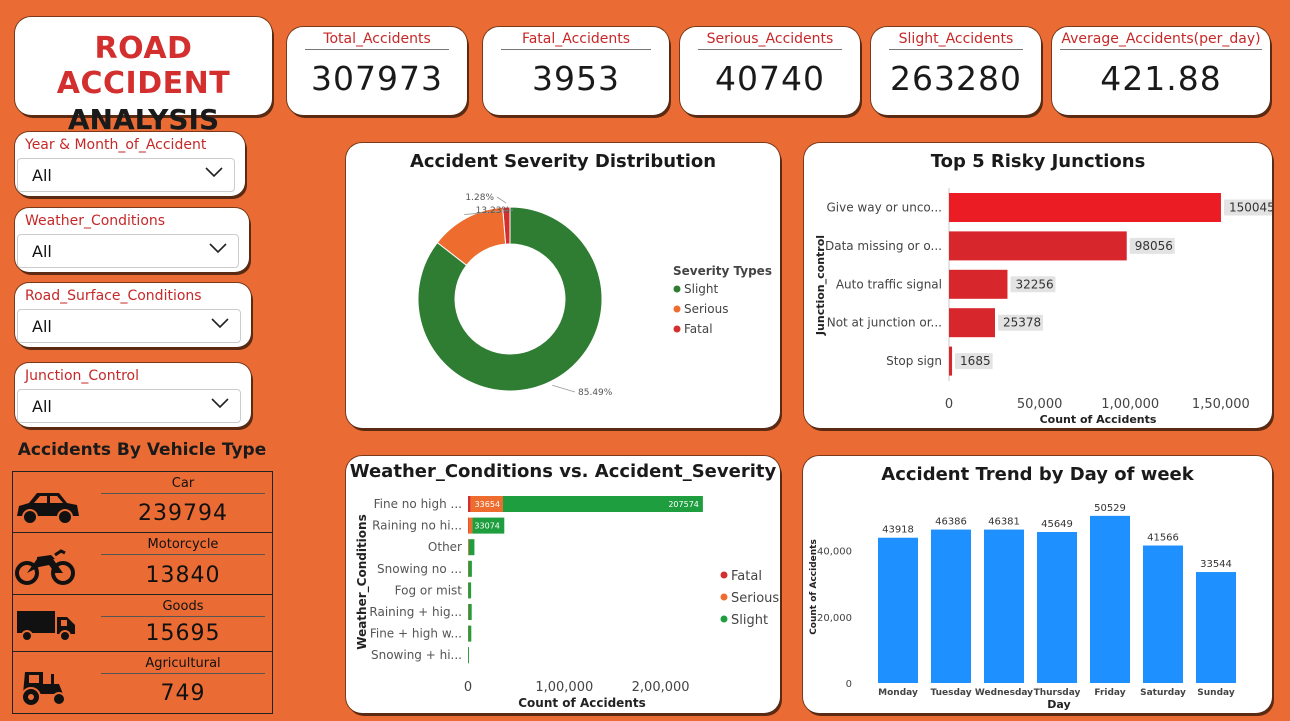 Image resolution: width=1290 pixels, height=721 pixels. What do you see at coordinates (564, 687) in the screenshot?
I see `x-tick-label: 1,00,000` at bounding box center [564, 687].